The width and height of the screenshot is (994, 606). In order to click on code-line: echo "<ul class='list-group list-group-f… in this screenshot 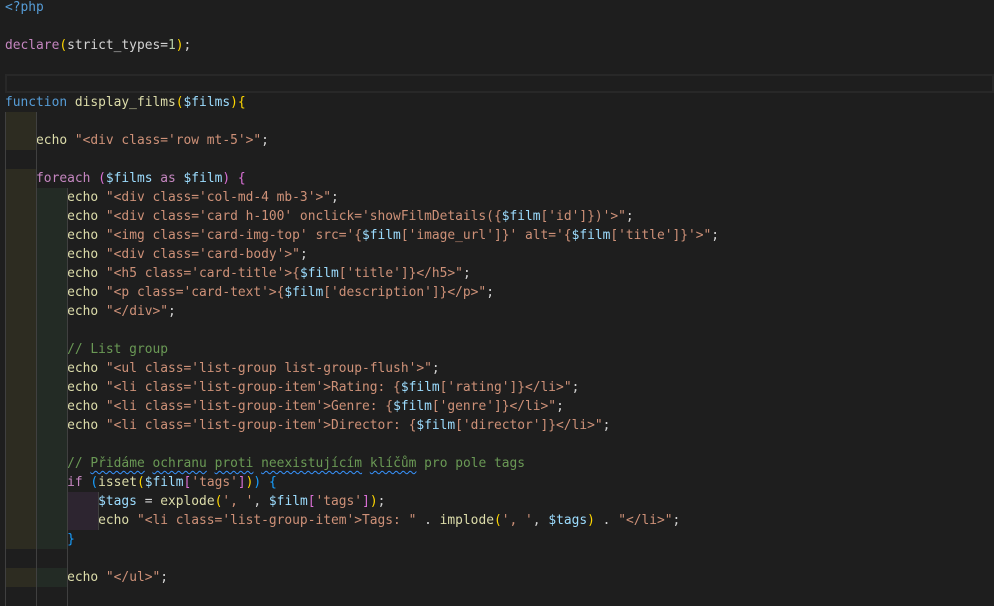, I will do `click(497, 368)`.